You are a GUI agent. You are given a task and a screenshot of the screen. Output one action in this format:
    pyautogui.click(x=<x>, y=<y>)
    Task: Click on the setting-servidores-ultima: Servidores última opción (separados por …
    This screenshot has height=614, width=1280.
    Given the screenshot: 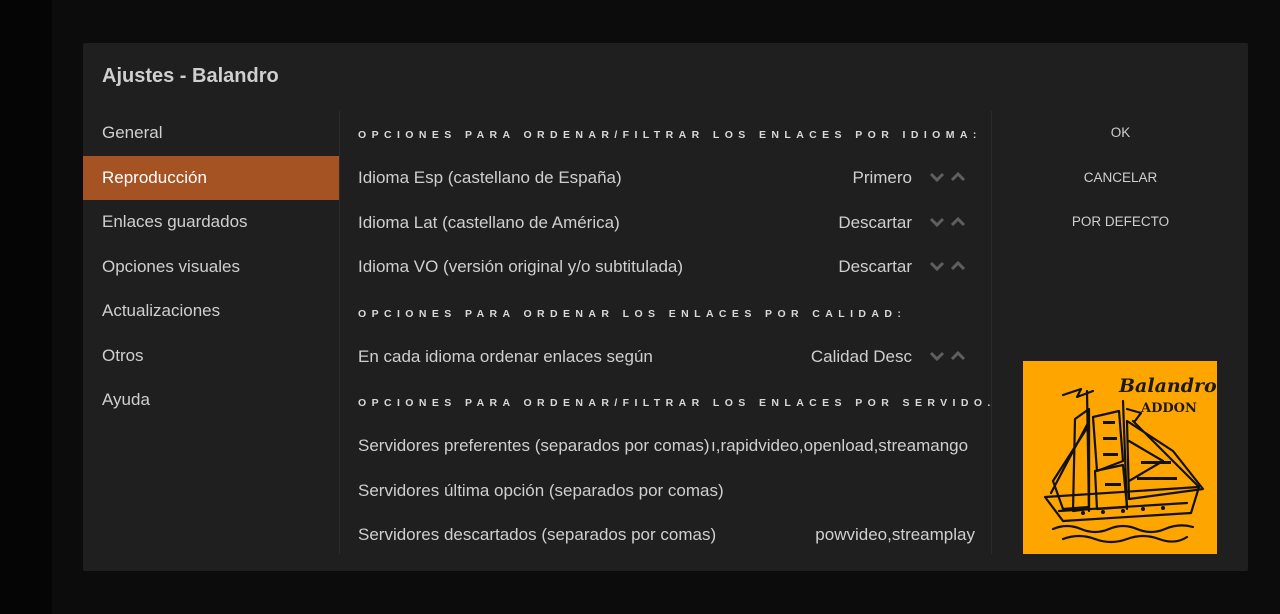 What is the action you would take?
    pyautogui.click(x=665, y=491)
    